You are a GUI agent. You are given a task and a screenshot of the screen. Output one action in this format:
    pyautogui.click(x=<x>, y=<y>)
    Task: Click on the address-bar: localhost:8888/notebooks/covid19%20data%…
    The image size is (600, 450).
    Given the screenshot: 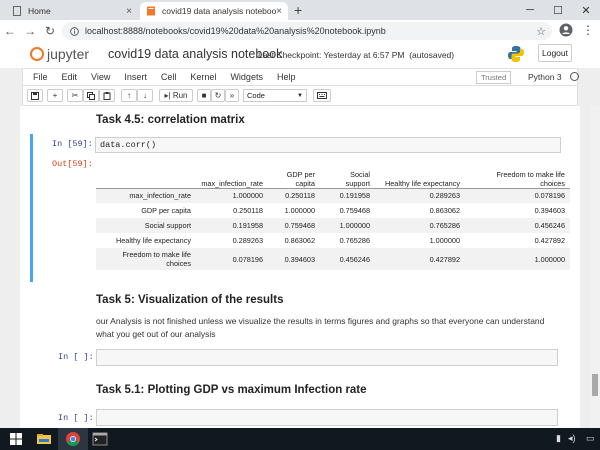 What is the action you would take?
    pyautogui.click(x=307, y=31)
    